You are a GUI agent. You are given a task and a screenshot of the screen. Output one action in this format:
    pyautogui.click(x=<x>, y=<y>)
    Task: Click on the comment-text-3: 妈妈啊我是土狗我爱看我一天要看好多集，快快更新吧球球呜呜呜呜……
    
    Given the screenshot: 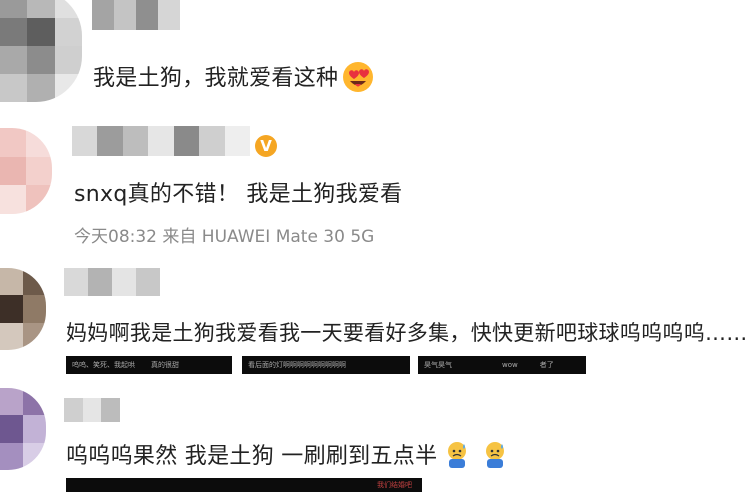 What is the action you would take?
    pyautogui.click(x=407, y=333)
    